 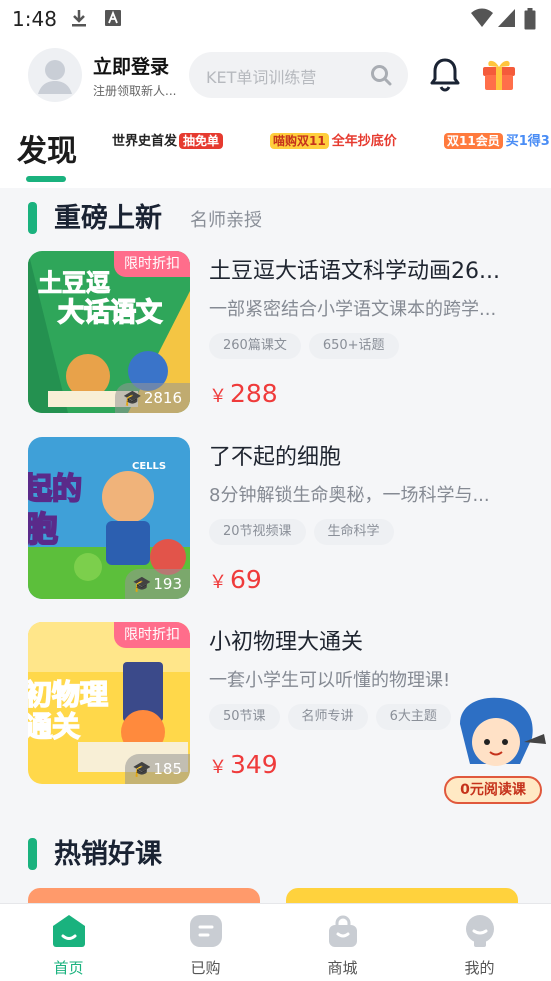 I want to click on course-price: ￥ 288, so click(x=243, y=393).